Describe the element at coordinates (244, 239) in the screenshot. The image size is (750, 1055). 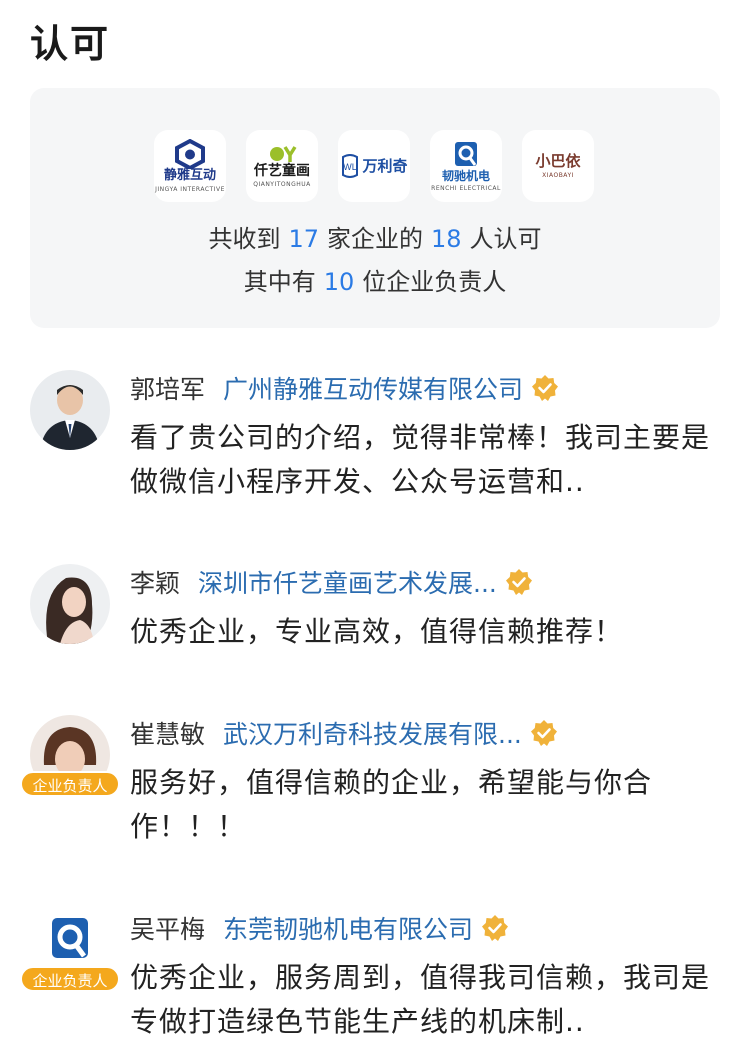
I see `summary-text: 共收到` at that location.